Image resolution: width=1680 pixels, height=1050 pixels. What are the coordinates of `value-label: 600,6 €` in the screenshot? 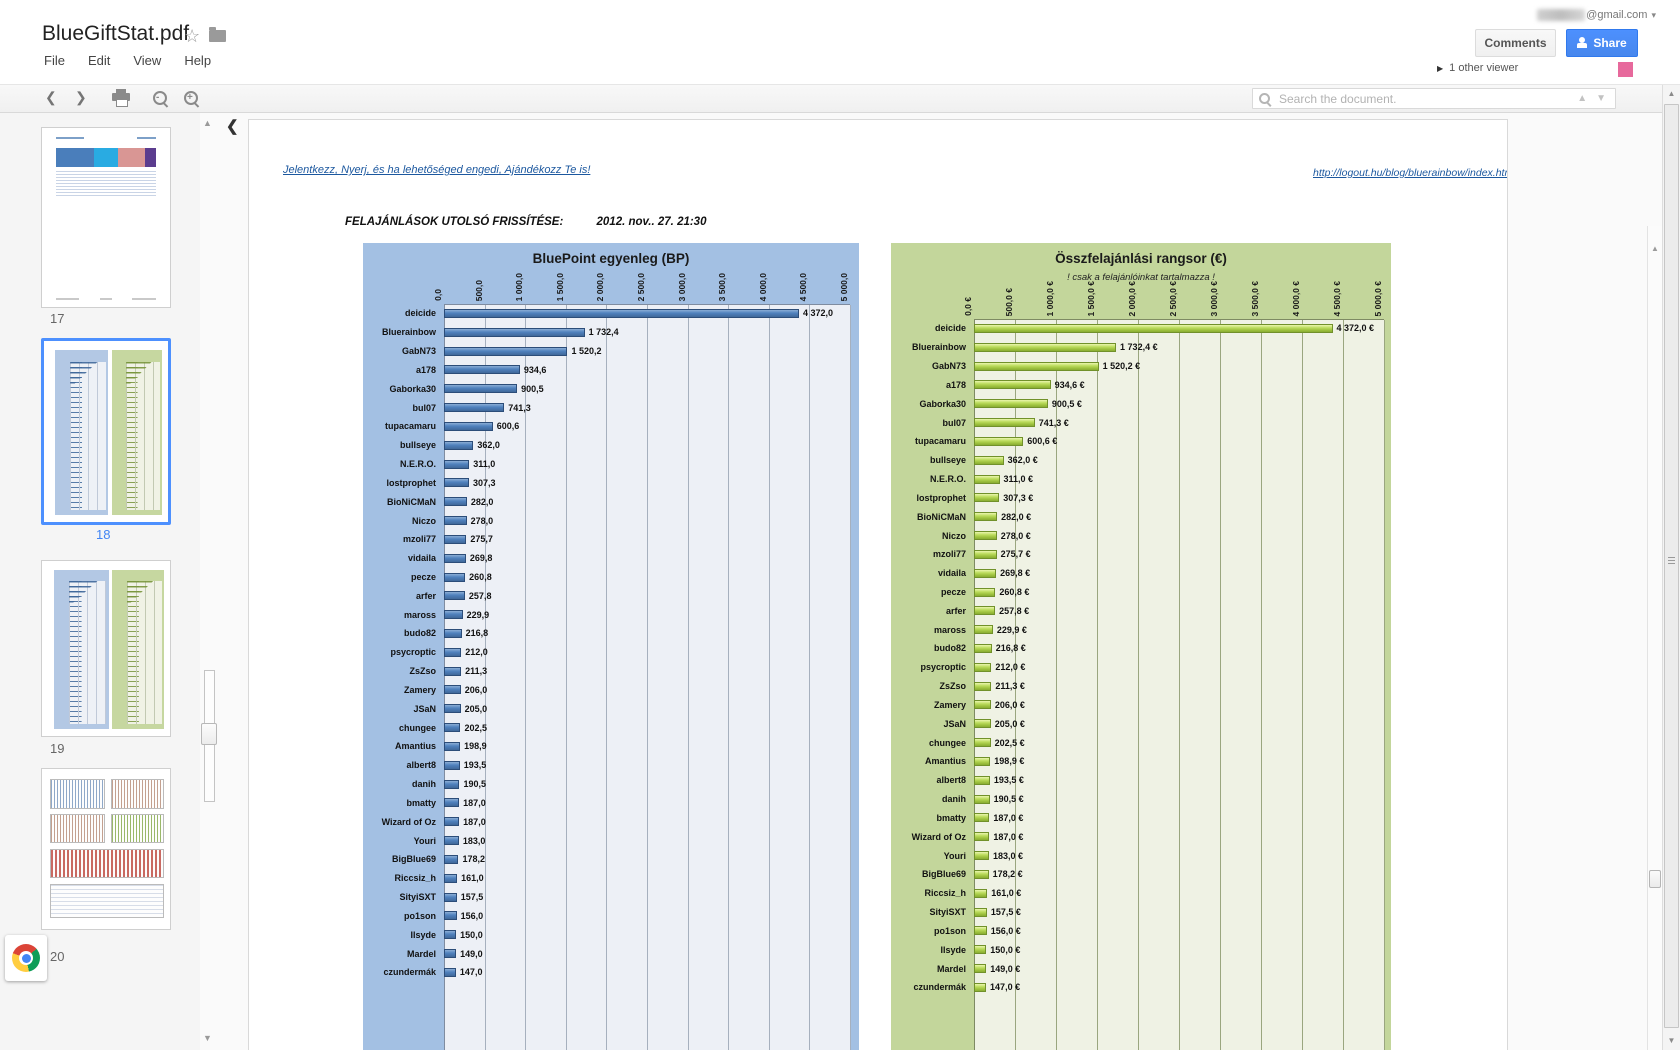 It's located at (1042, 441).